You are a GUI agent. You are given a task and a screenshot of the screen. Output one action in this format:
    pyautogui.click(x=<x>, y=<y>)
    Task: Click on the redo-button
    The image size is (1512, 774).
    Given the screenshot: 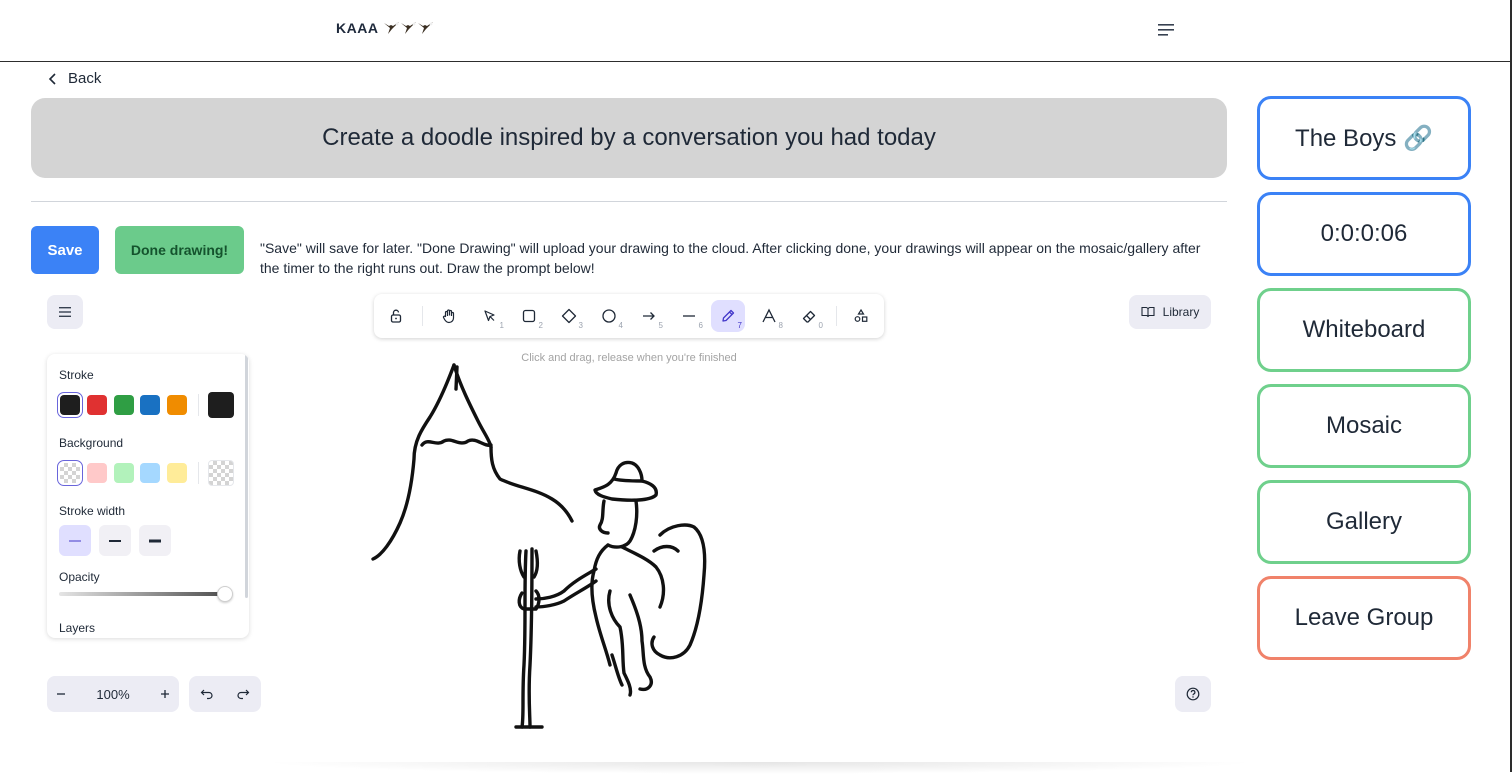 What is the action you would take?
    pyautogui.click(x=243, y=694)
    